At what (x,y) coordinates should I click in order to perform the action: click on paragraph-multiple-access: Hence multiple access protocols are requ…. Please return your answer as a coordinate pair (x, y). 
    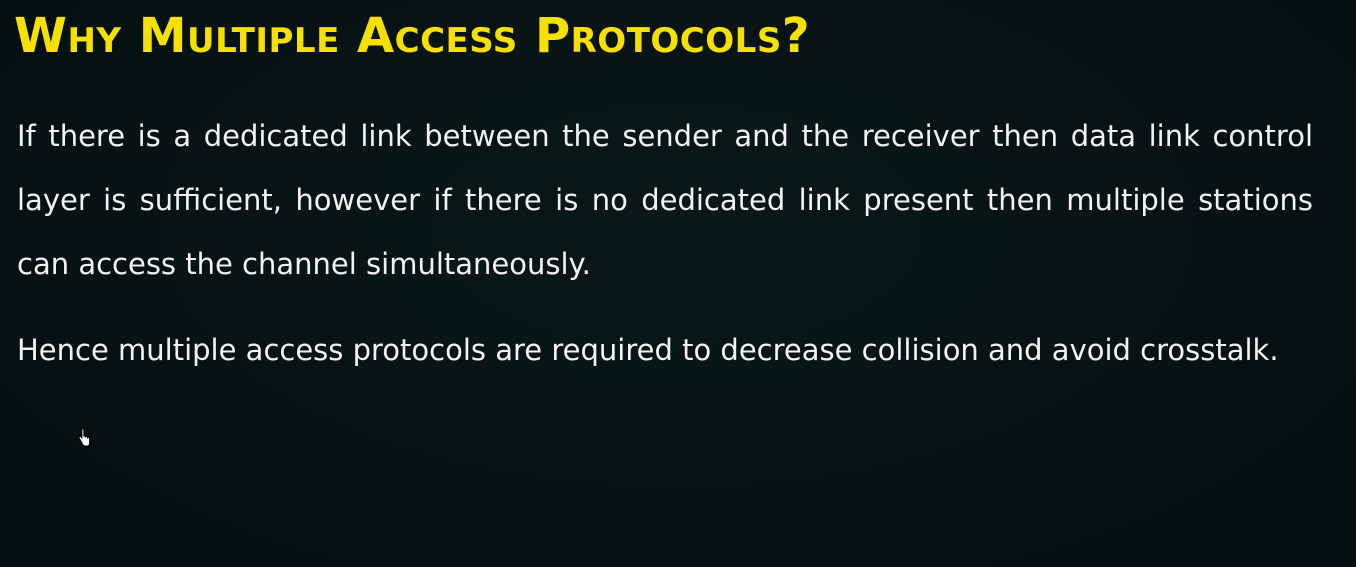
    Looking at the image, I should click on (648, 350).